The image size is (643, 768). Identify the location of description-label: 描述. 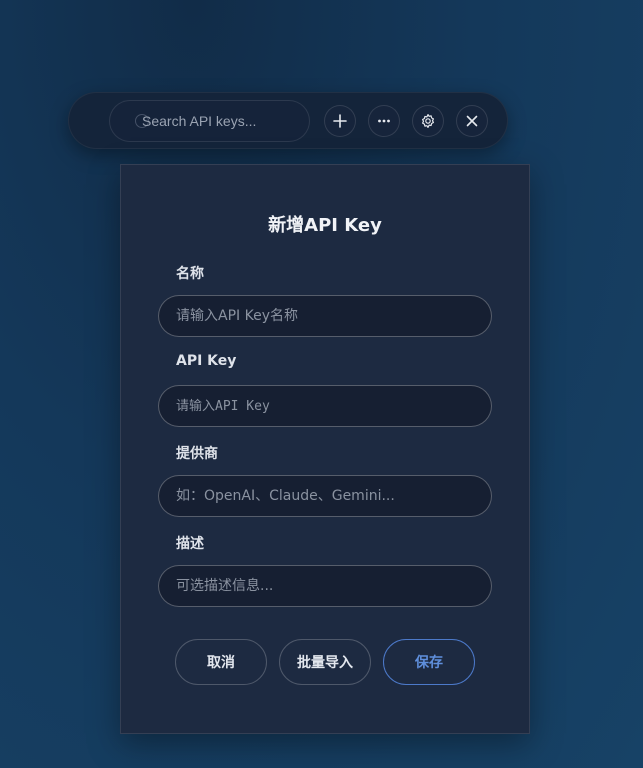
(190, 544).